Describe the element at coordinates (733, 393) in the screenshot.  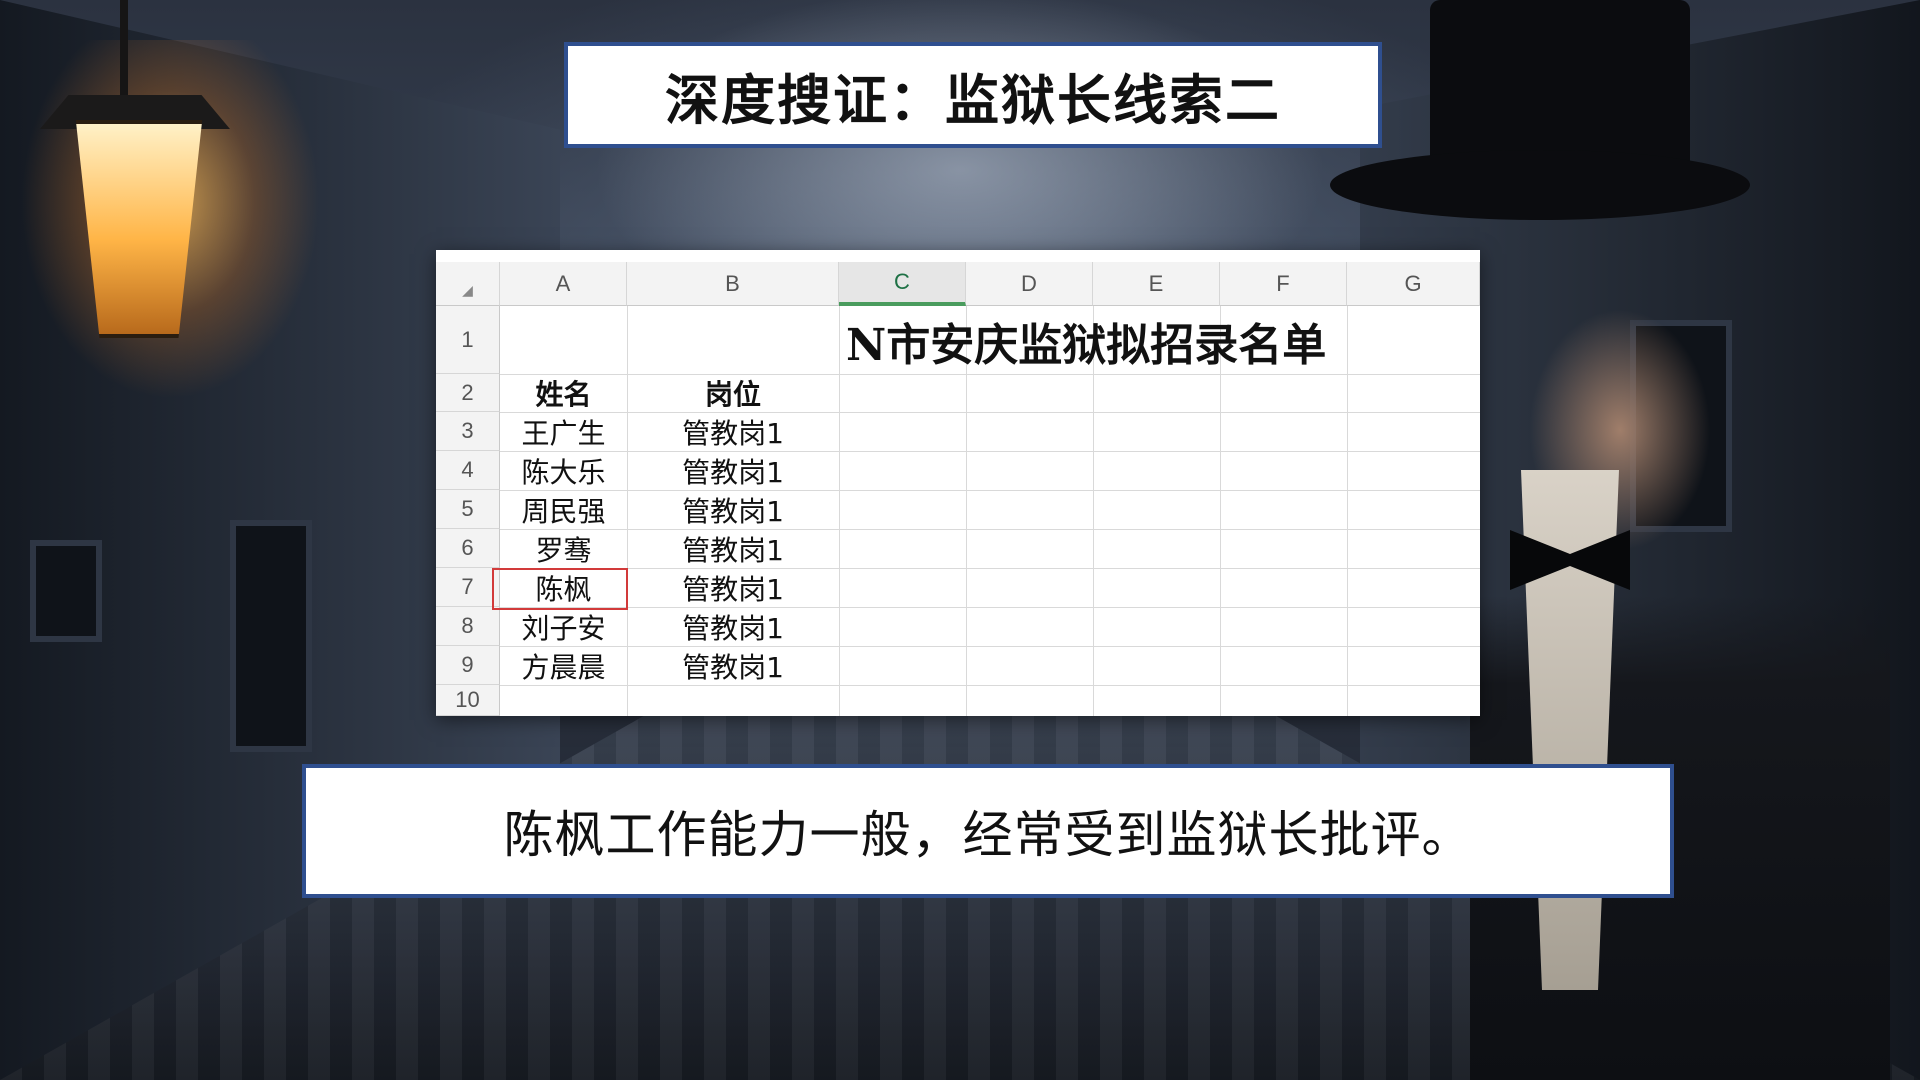
I see `cell-header-post: 岗位` at that location.